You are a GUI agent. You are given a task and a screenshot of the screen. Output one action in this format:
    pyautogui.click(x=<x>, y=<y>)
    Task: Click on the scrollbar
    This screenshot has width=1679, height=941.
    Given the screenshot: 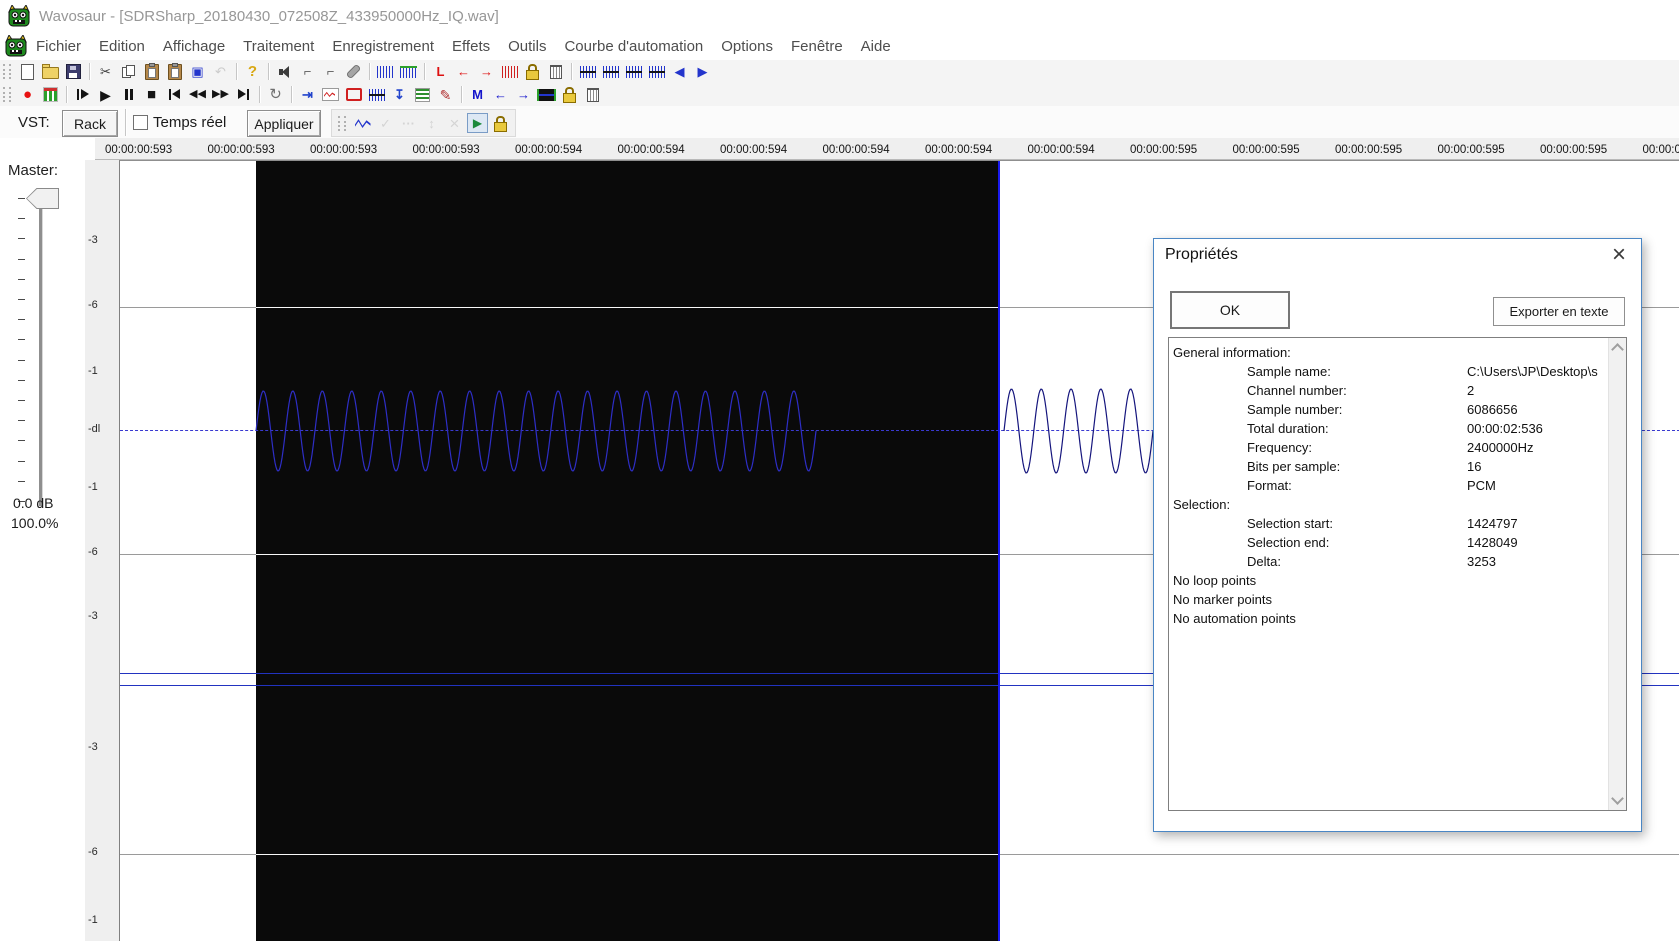 What is the action you would take?
    pyautogui.click(x=1617, y=574)
    